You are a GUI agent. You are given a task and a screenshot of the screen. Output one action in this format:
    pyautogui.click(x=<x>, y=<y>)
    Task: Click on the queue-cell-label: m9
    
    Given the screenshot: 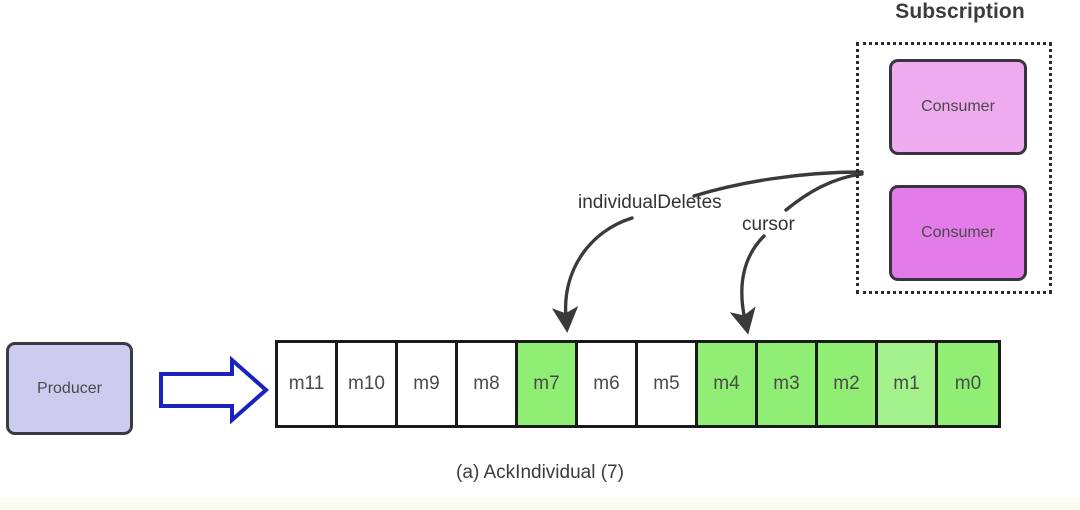 What is the action you would take?
    pyautogui.click(x=426, y=383)
    